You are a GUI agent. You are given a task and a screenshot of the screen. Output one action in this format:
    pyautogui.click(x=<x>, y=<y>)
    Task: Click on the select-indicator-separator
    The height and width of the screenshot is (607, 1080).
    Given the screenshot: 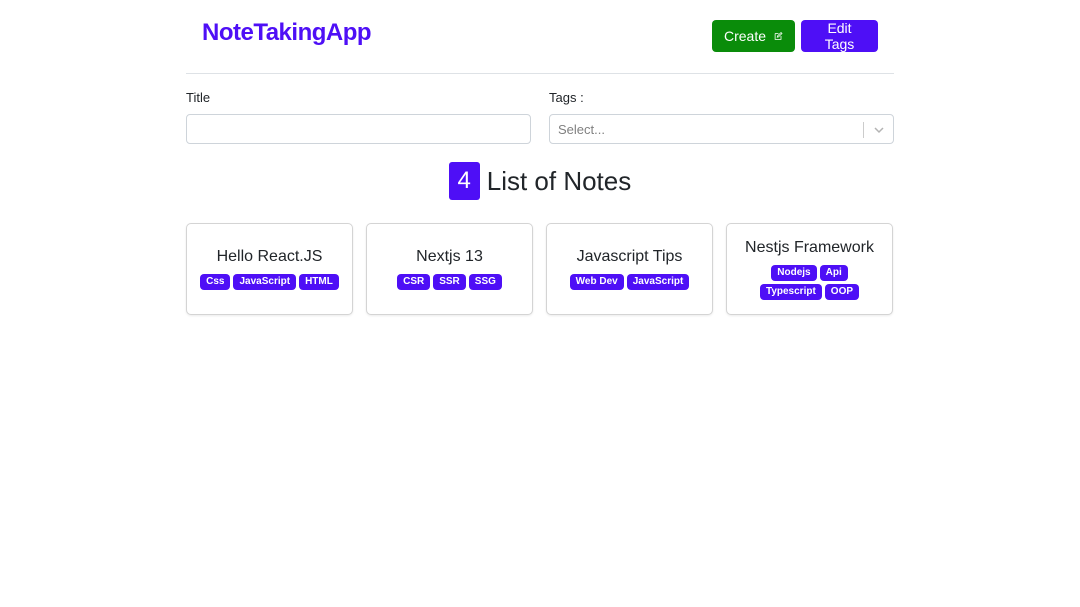 What is the action you would take?
    pyautogui.click(x=863, y=130)
    